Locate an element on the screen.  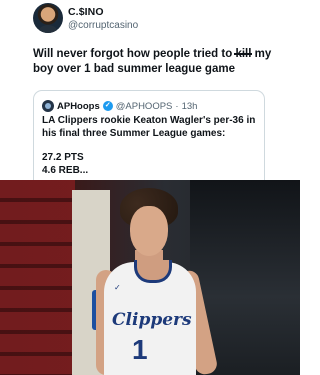
jersey-number: 1 is located at coordinates (140, 349).